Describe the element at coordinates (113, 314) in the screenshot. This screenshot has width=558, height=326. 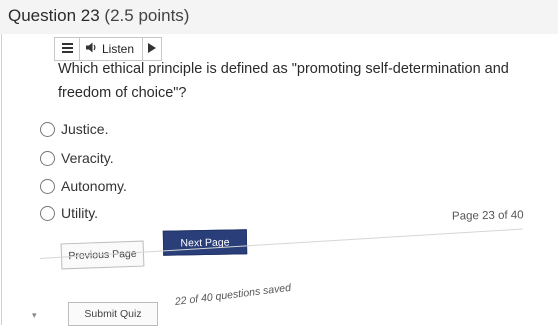
I see `submit-quiz-button: Submit Quiz` at that location.